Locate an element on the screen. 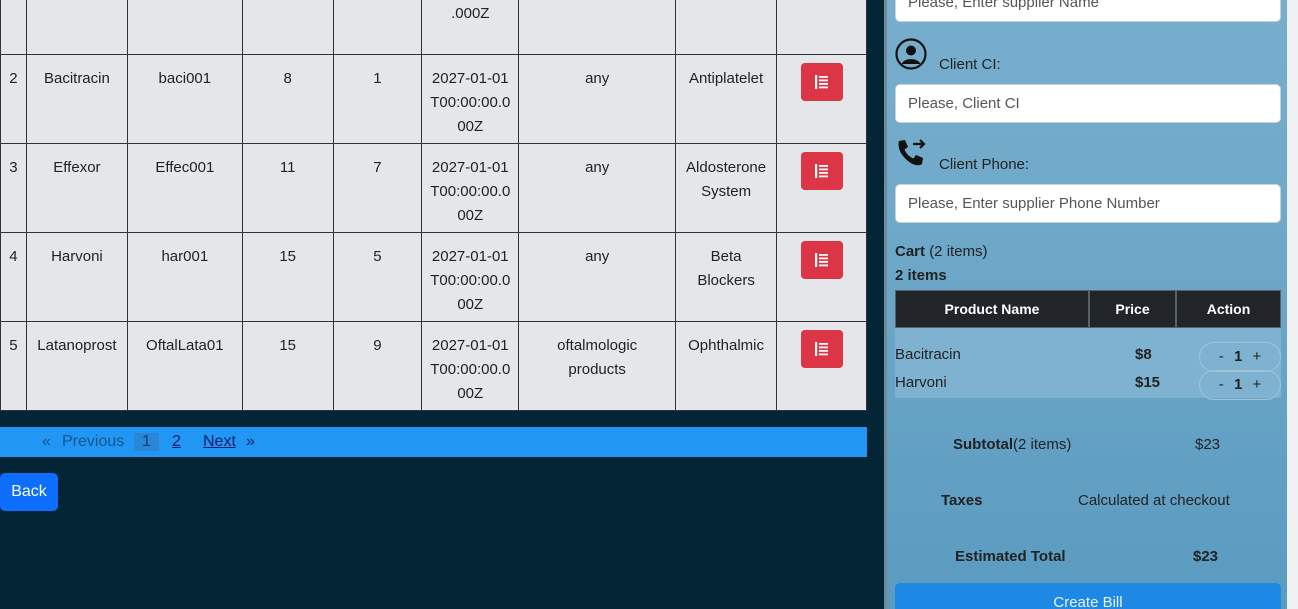 The image size is (1298, 609). cell-qty-text: 11 is located at coordinates (287, 167).